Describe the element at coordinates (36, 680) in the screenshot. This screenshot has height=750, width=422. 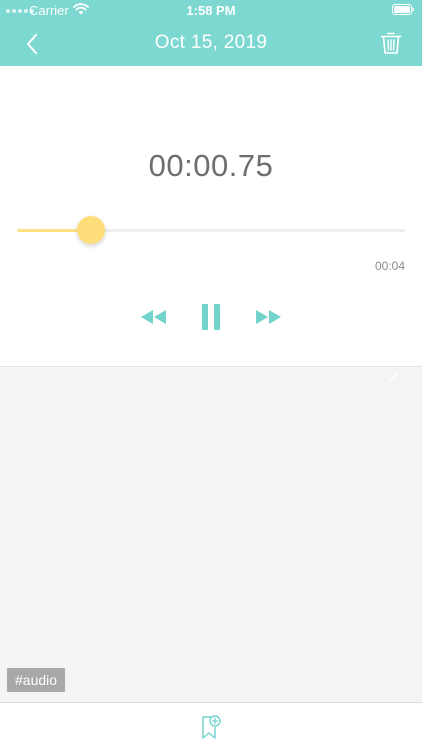
I see `tag-chip: #audio` at that location.